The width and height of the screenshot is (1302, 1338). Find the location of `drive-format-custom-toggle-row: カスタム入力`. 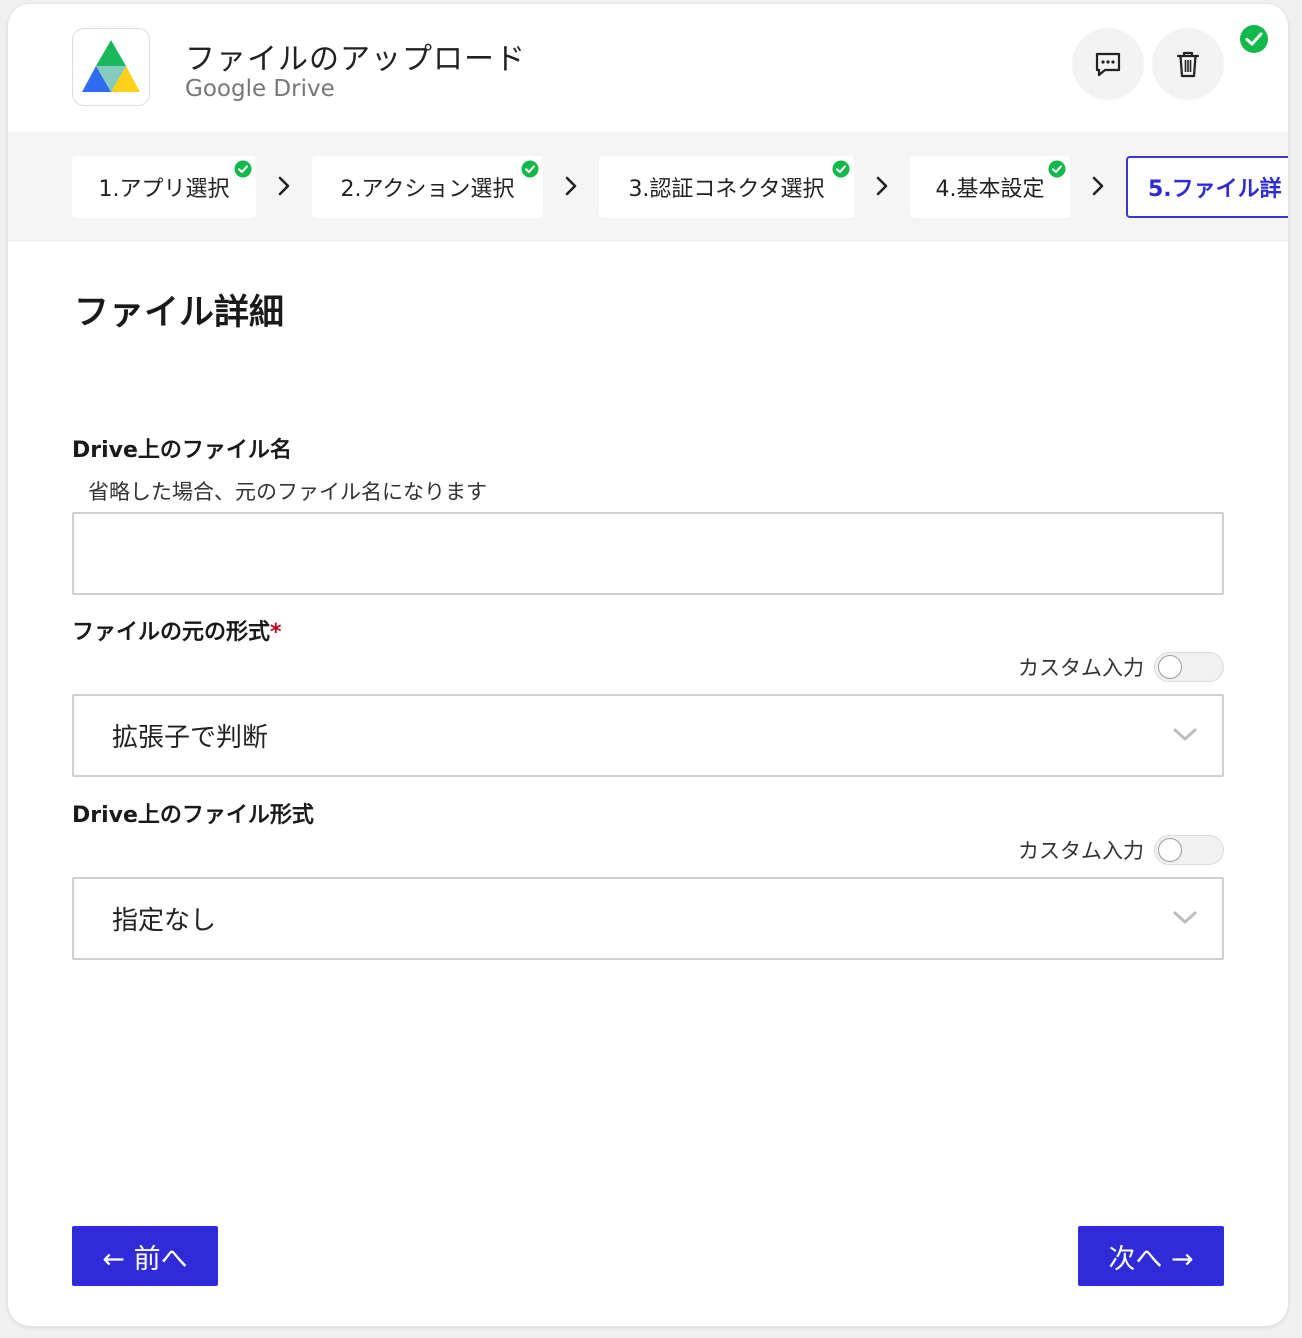

drive-format-custom-toggle-row: カスタム入力 is located at coordinates (1121, 850).